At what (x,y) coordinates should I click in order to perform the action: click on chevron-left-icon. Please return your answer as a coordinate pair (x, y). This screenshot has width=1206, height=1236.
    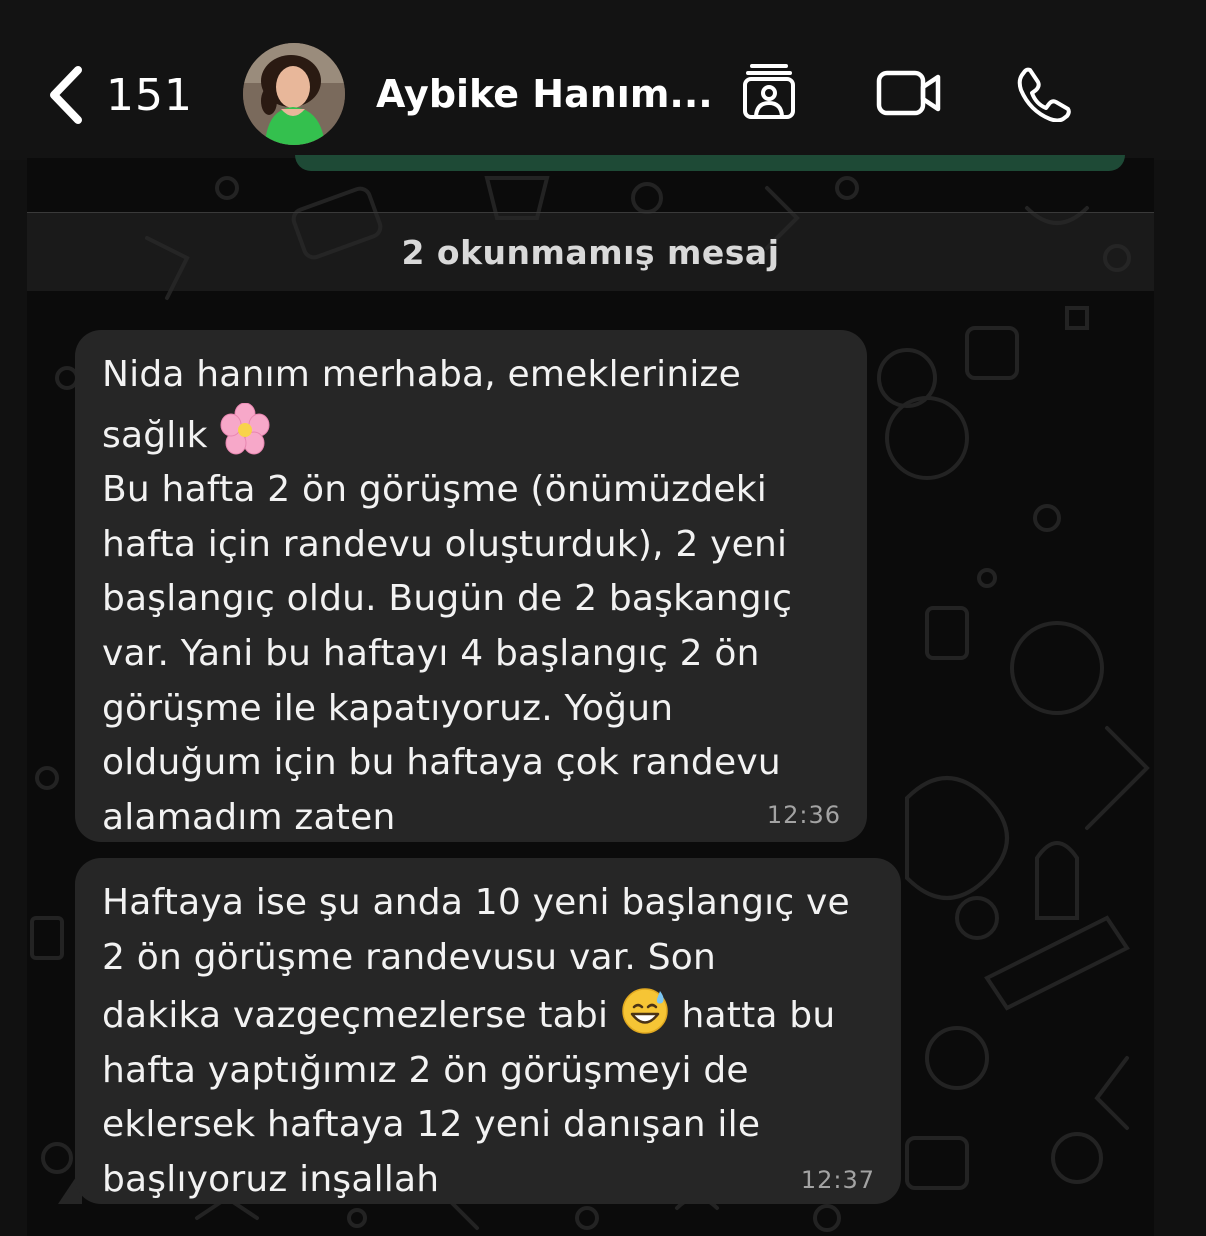
    Looking at the image, I should click on (66, 95).